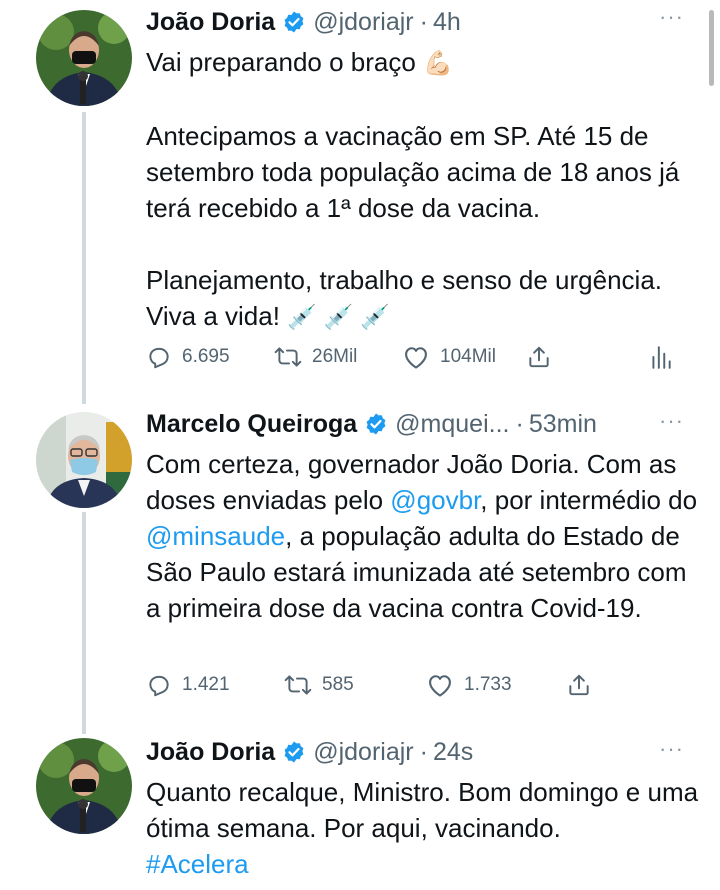  What do you see at coordinates (251, 424) in the screenshot?
I see `author-name: Marcelo Queiroga` at bounding box center [251, 424].